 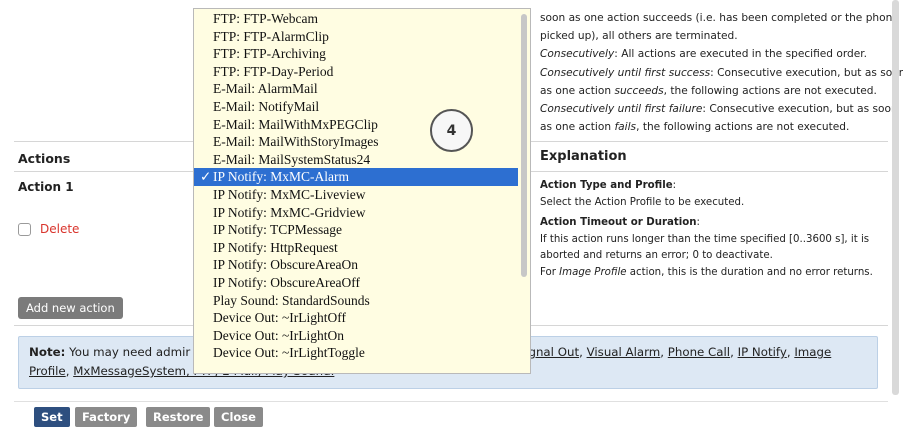 I want to click on emphasis: succeeds, so click(x=639, y=90).